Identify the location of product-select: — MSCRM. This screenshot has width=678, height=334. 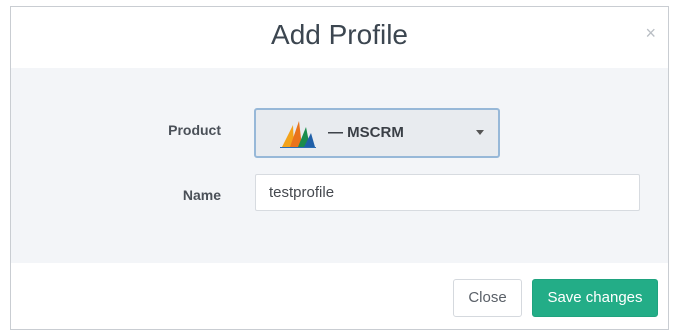
(377, 133).